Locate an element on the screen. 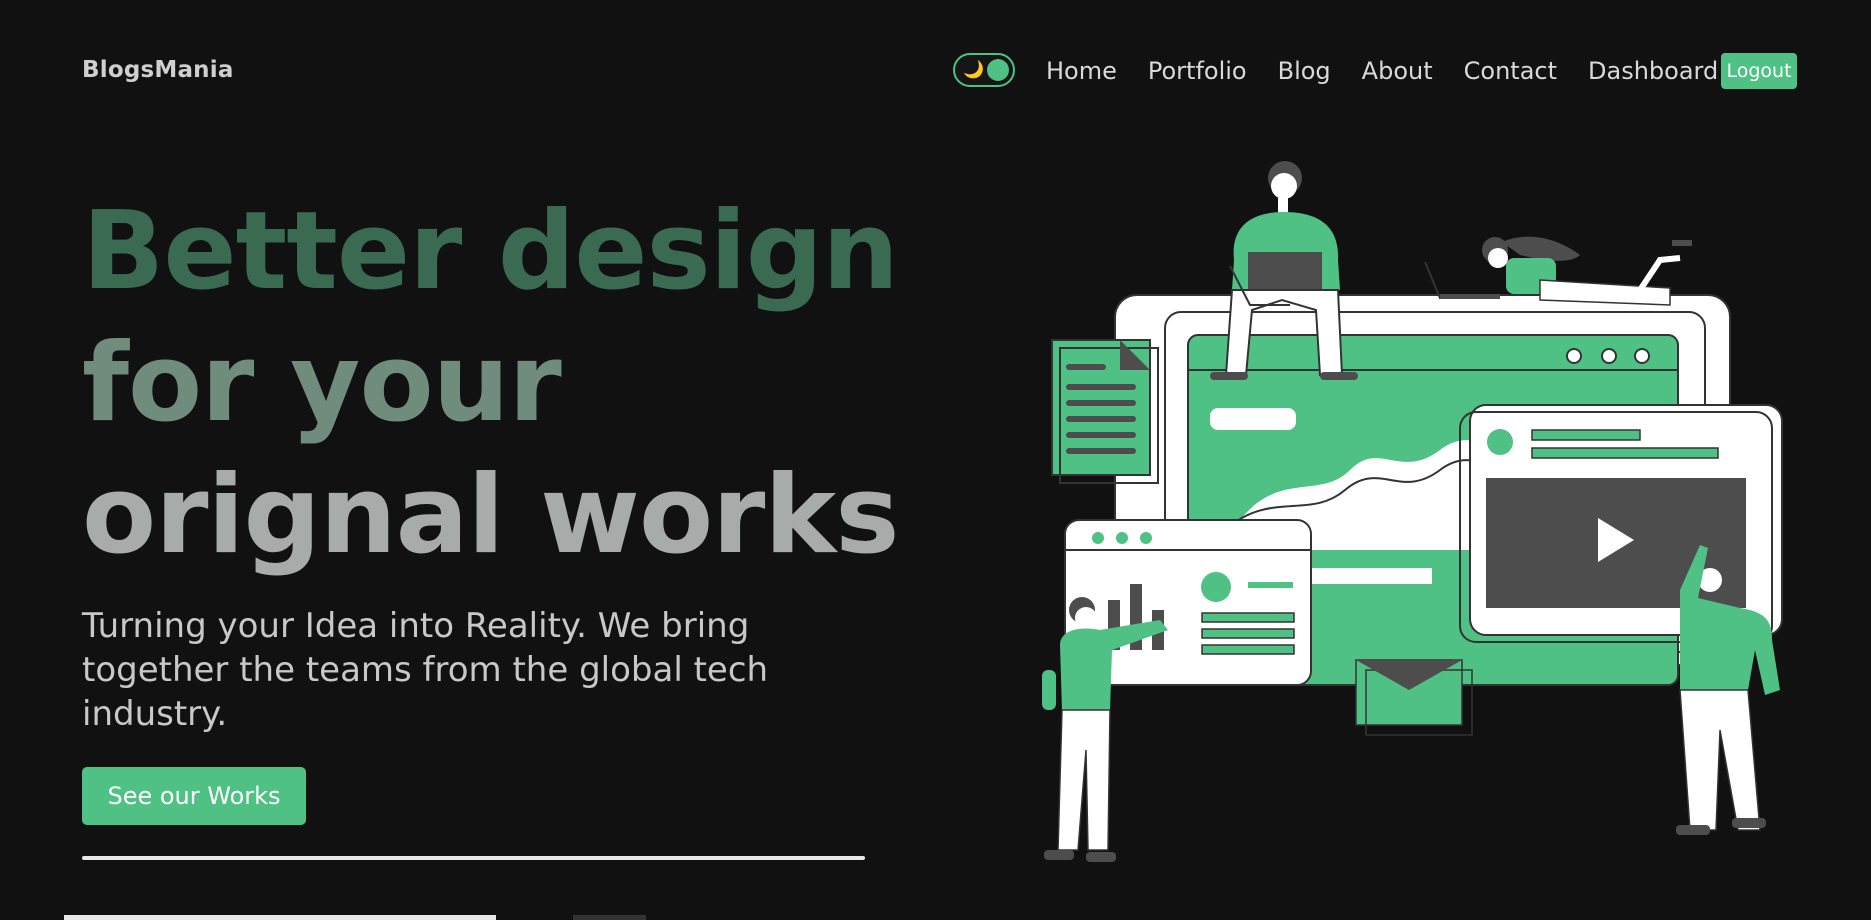 The width and height of the screenshot is (1871, 920). nav-link-home: Home is located at coordinates (1081, 71).